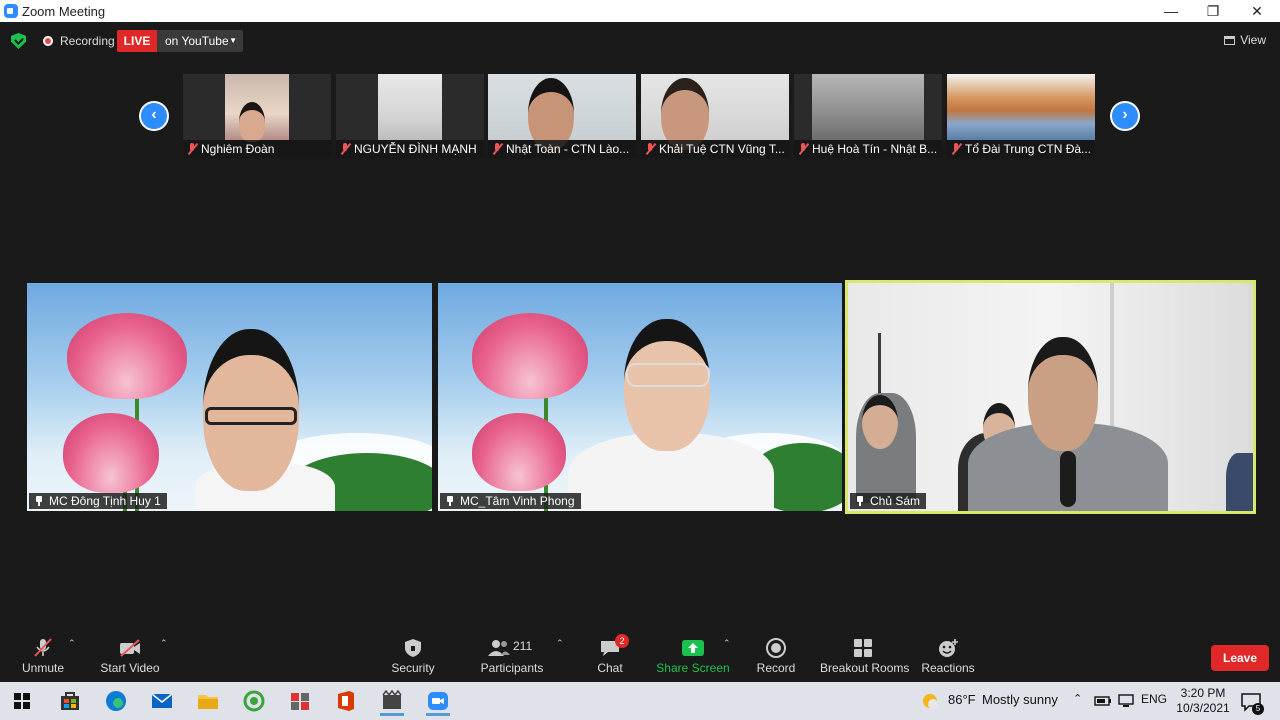 The image size is (1280, 720). I want to click on unmute-button: Unmute, so click(43, 656).